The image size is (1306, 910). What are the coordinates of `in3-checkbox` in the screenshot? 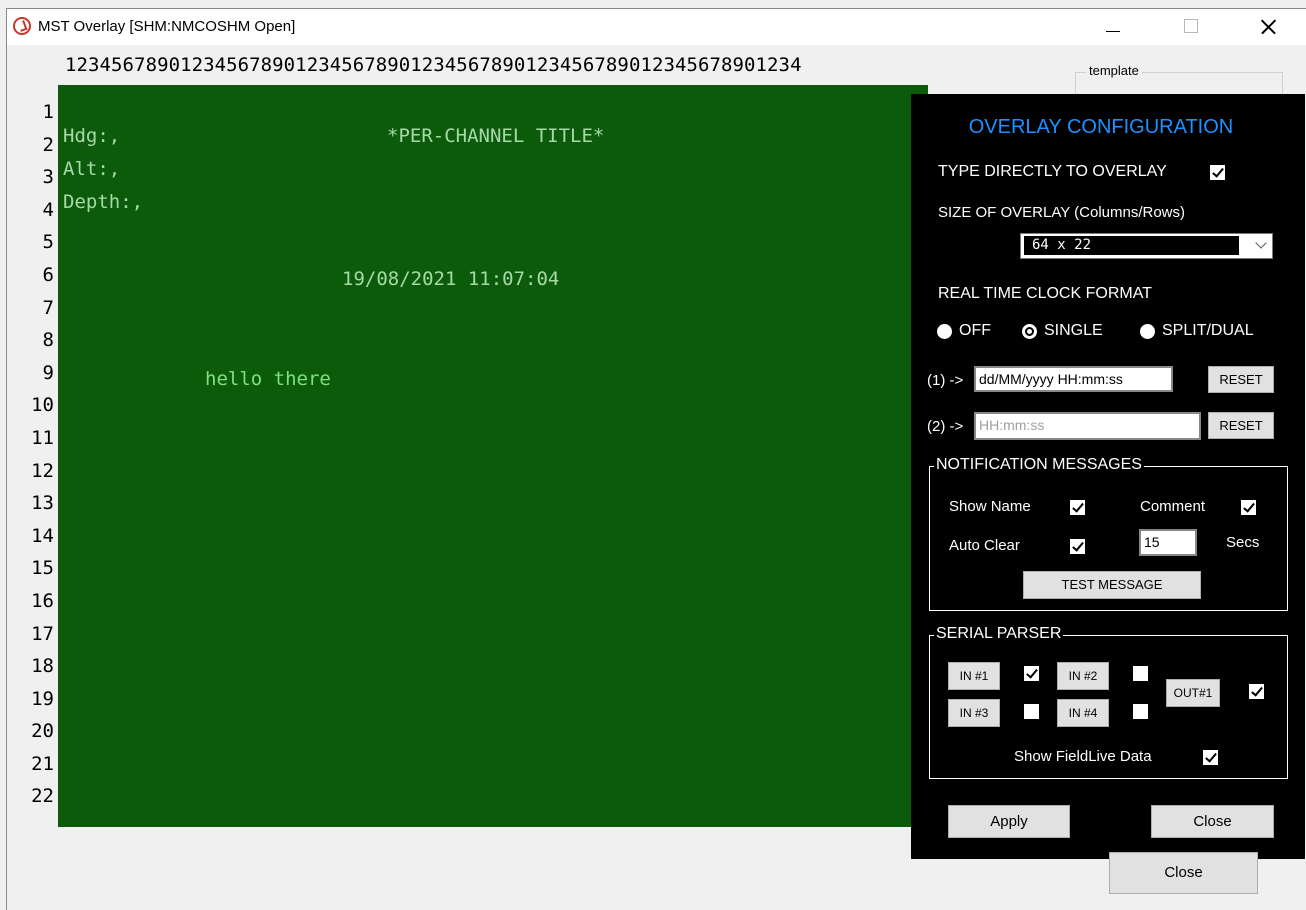 It's located at (1031, 711).